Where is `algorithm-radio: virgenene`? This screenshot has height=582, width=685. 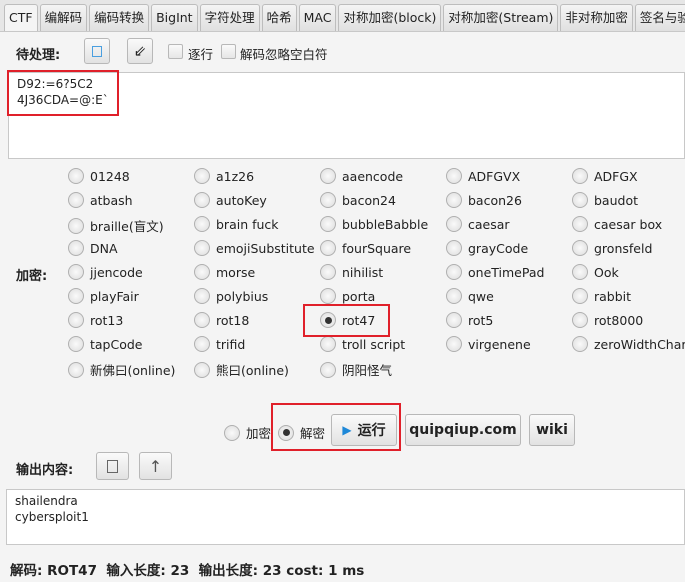 algorithm-radio: virgenene is located at coordinates (488, 344).